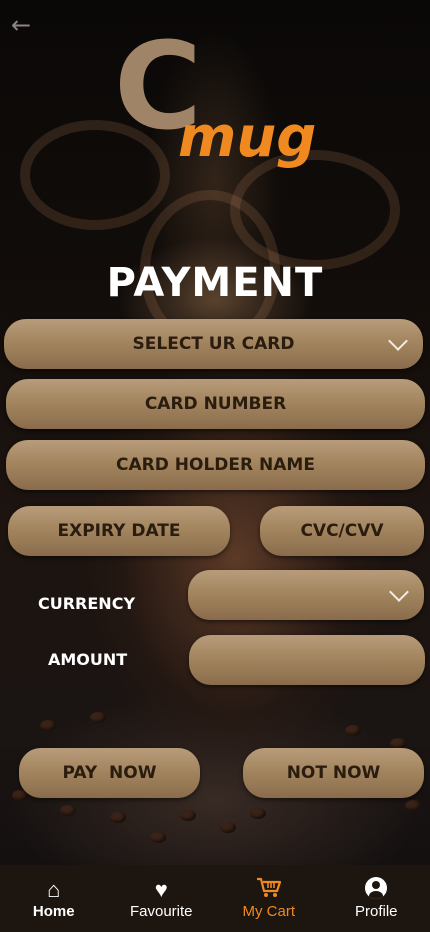 The image size is (430, 932). Describe the element at coordinates (21, 25) in the screenshot. I see `back-arrow-icon: ←` at that location.